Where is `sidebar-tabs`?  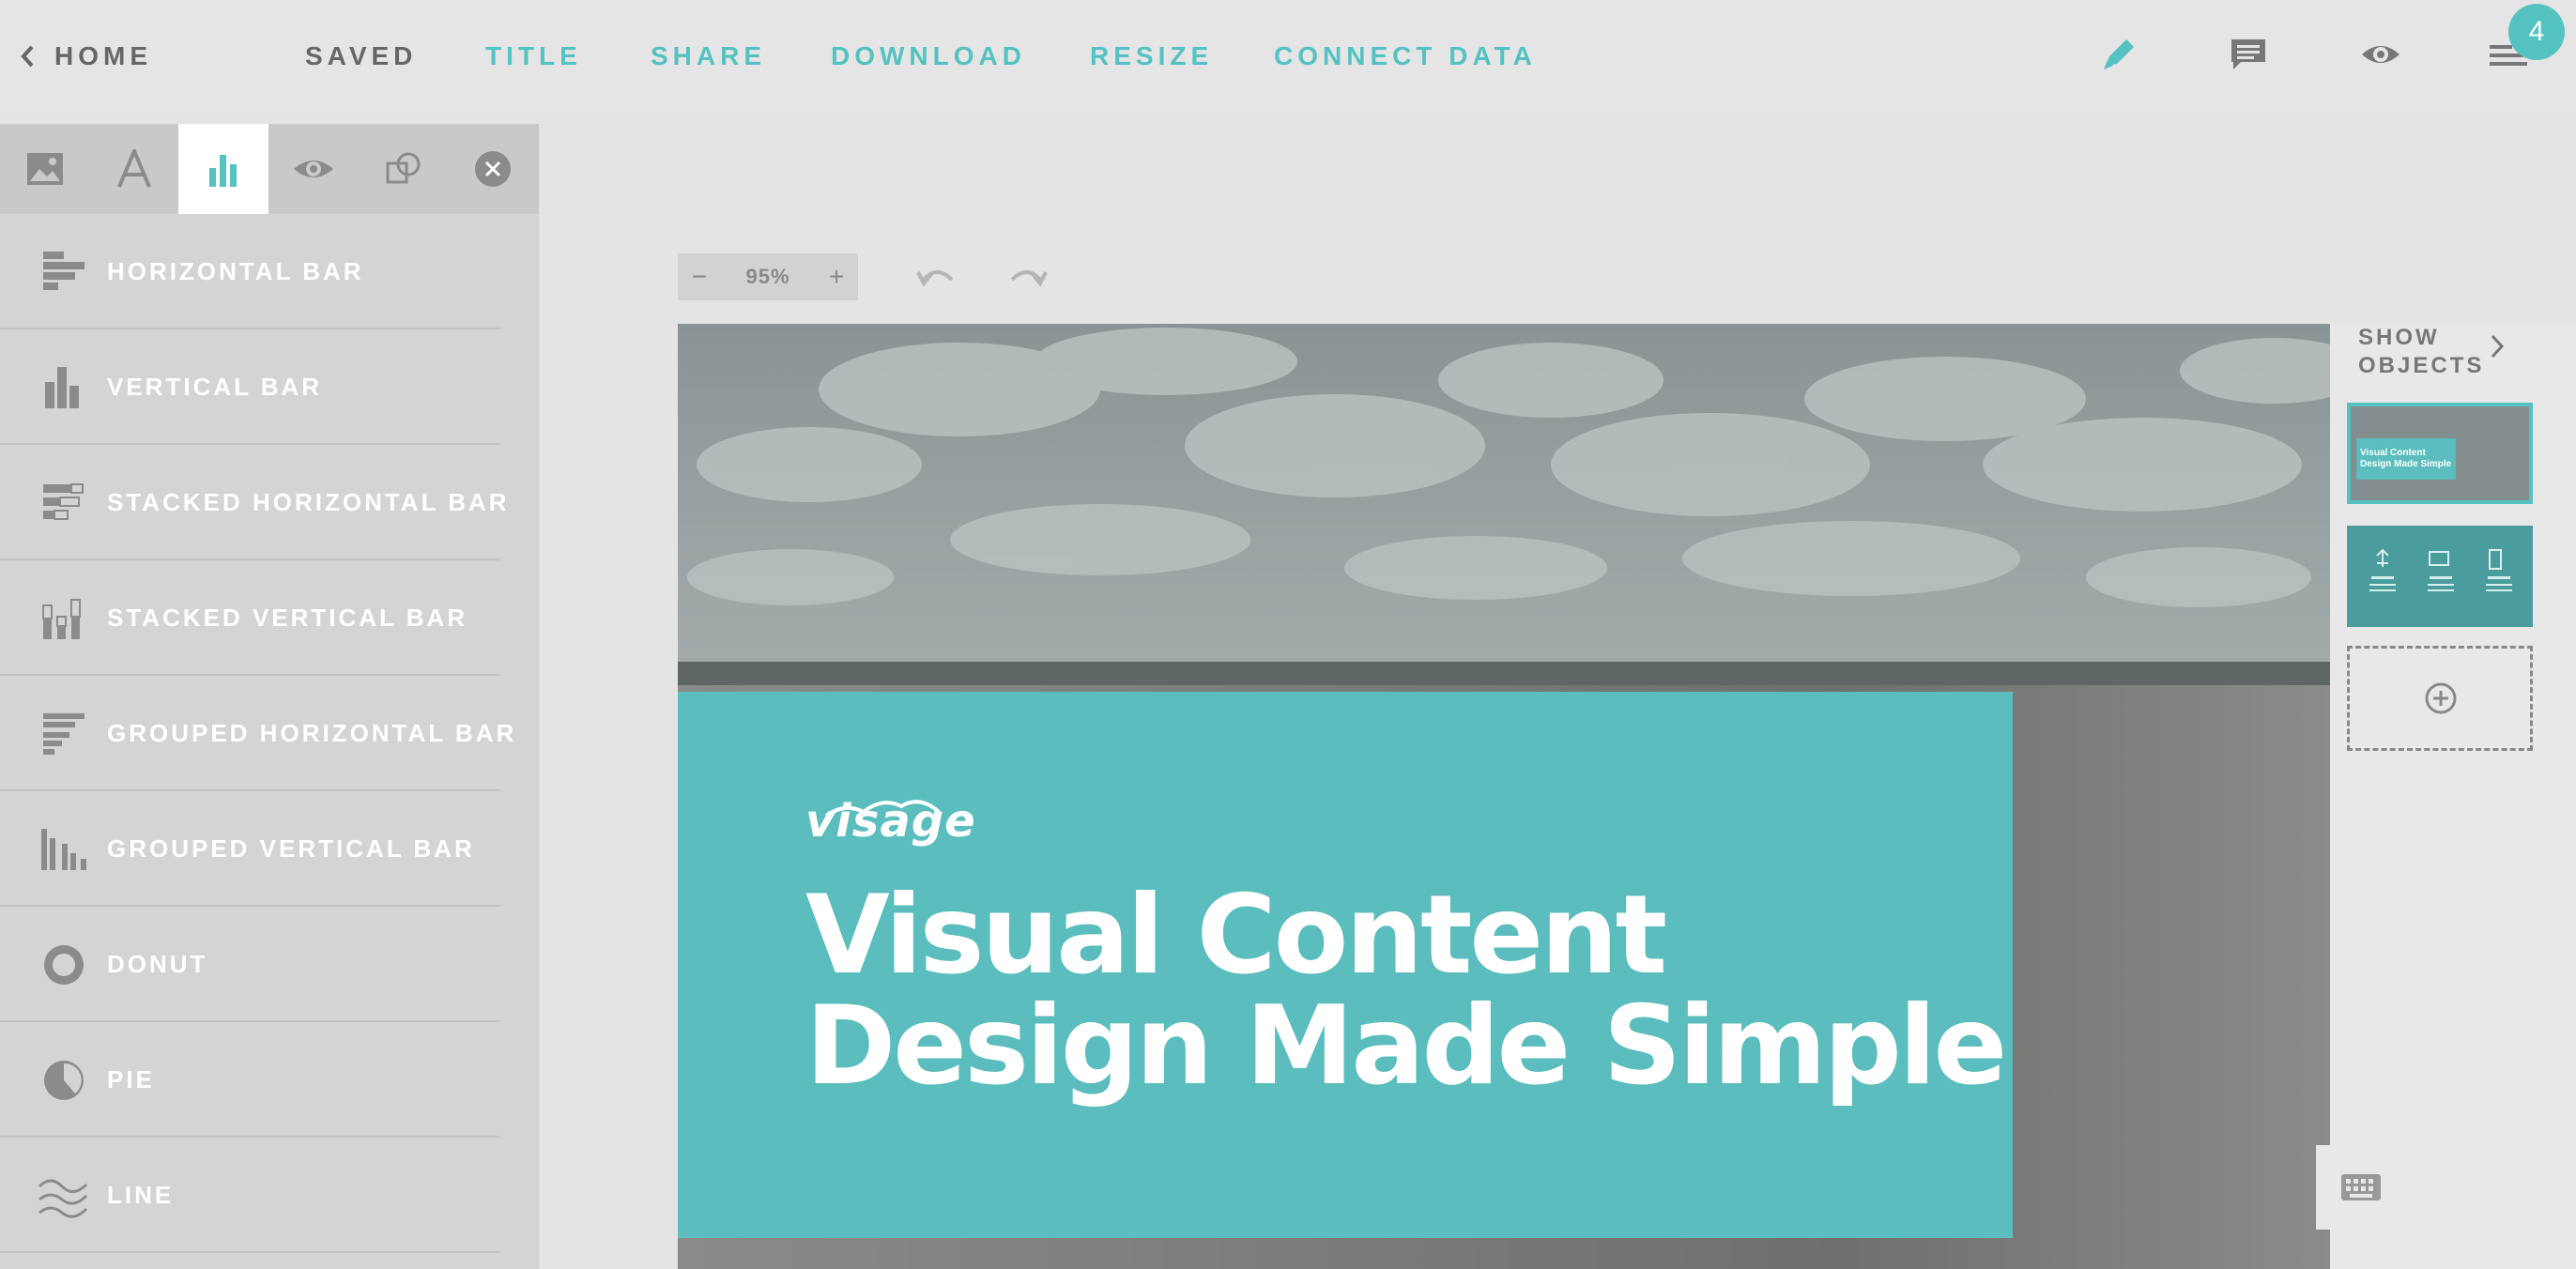 sidebar-tabs is located at coordinates (269, 169).